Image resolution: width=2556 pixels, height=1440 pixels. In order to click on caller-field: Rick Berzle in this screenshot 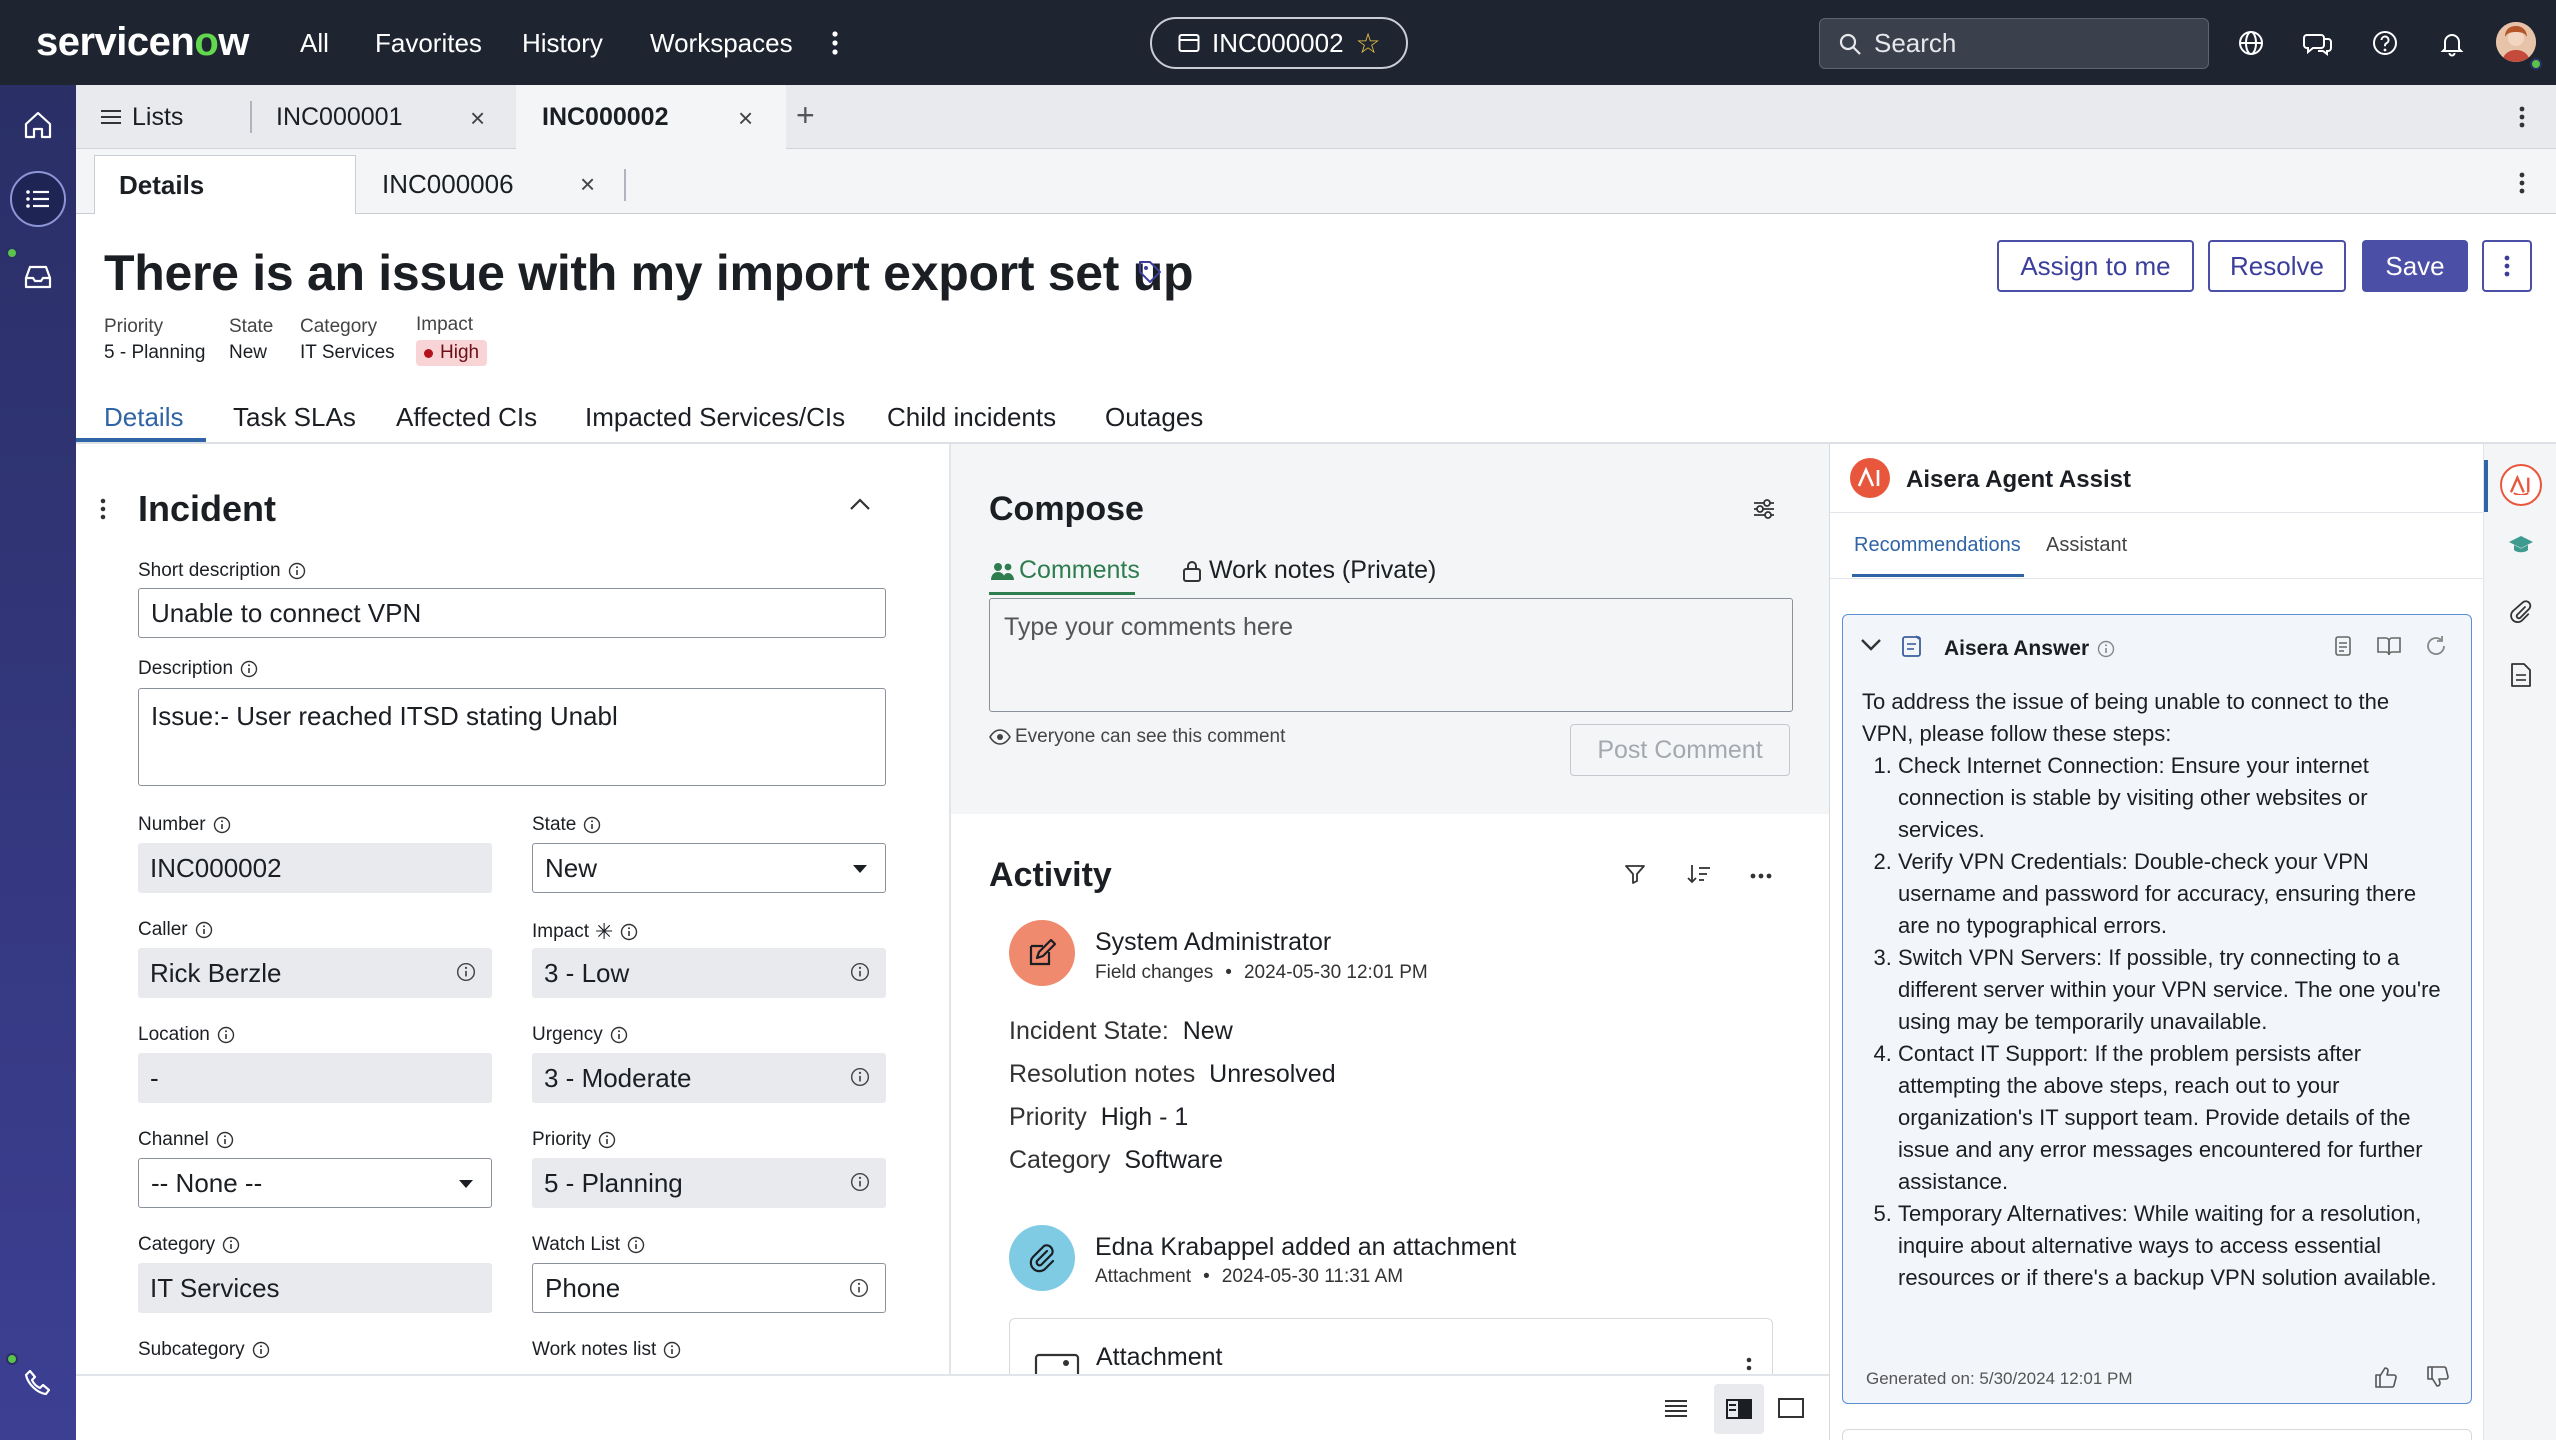, I will do `click(315, 973)`.